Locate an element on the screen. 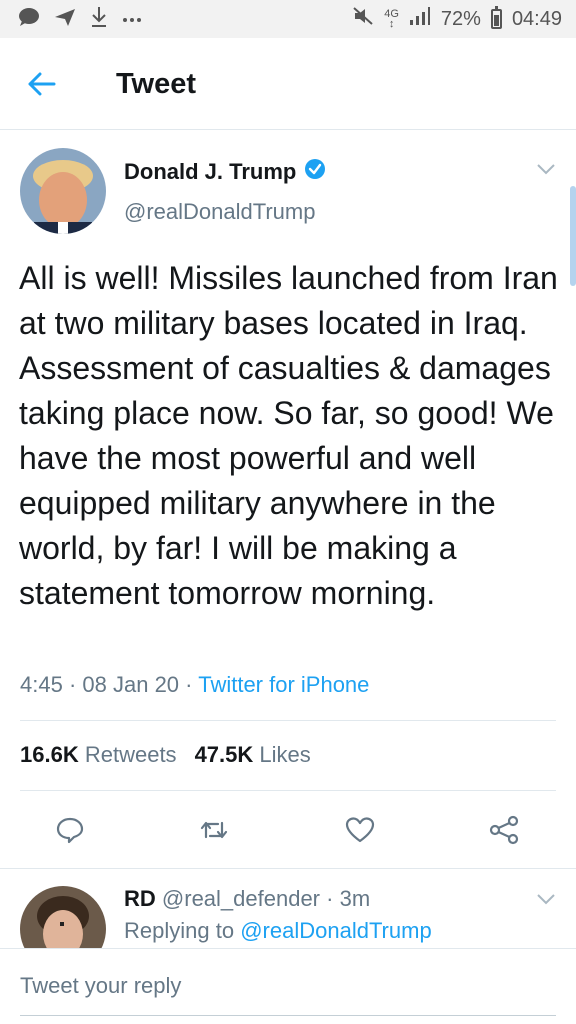  likes-label: Likes is located at coordinates (285, 754).